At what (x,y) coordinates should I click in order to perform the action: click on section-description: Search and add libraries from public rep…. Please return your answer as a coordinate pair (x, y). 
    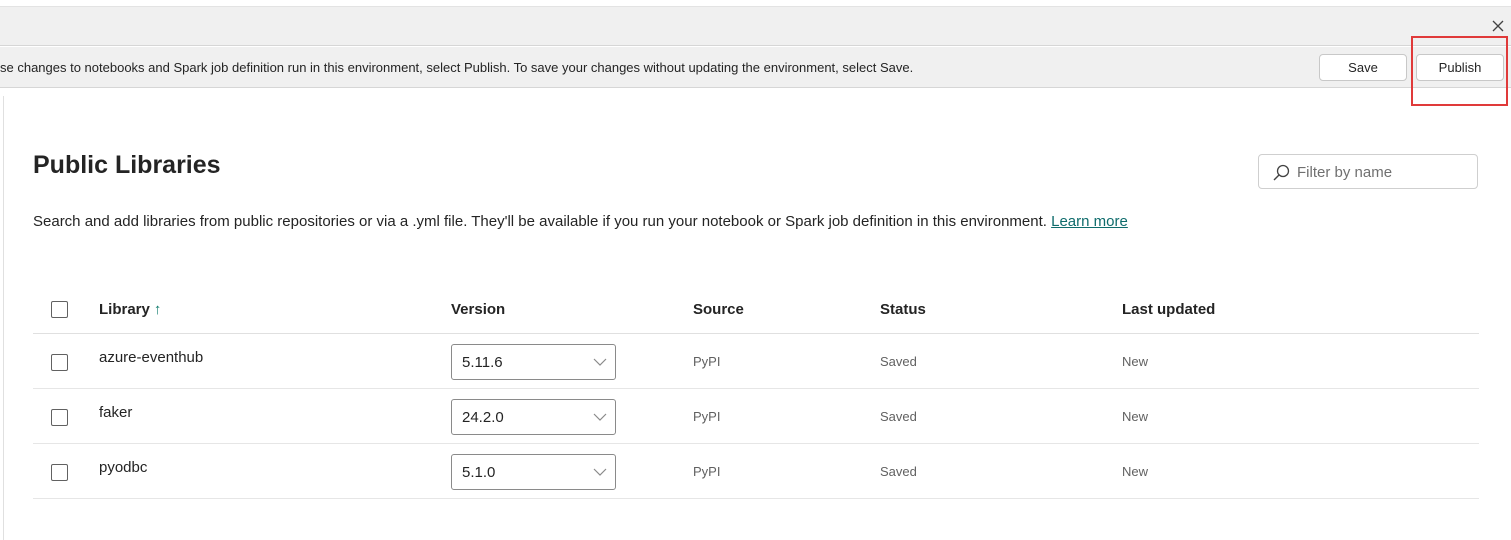
    Looking at the image, I should click on (580, 221).